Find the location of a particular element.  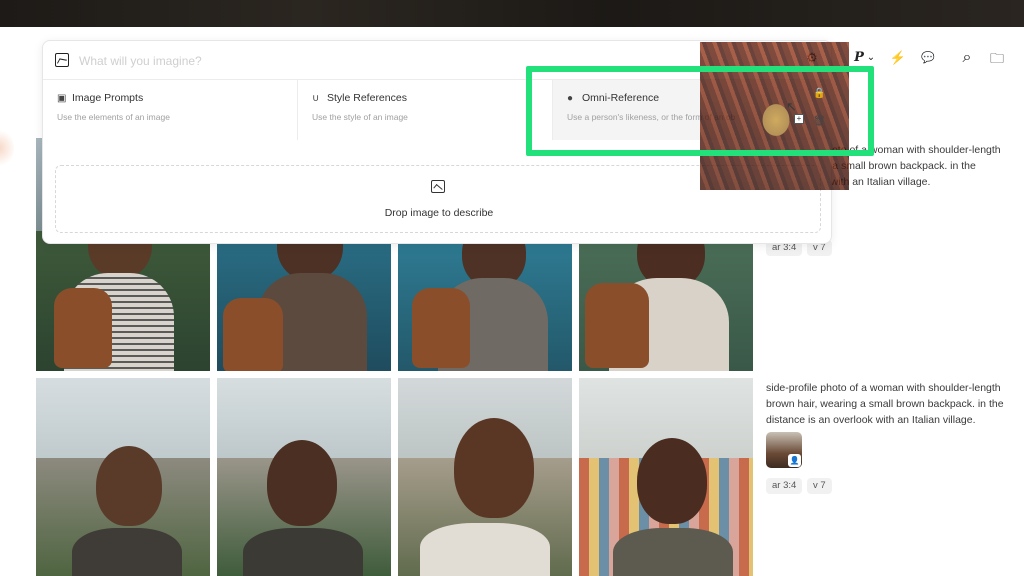

image-icon: ▣ is located at coordinates (62, 98).